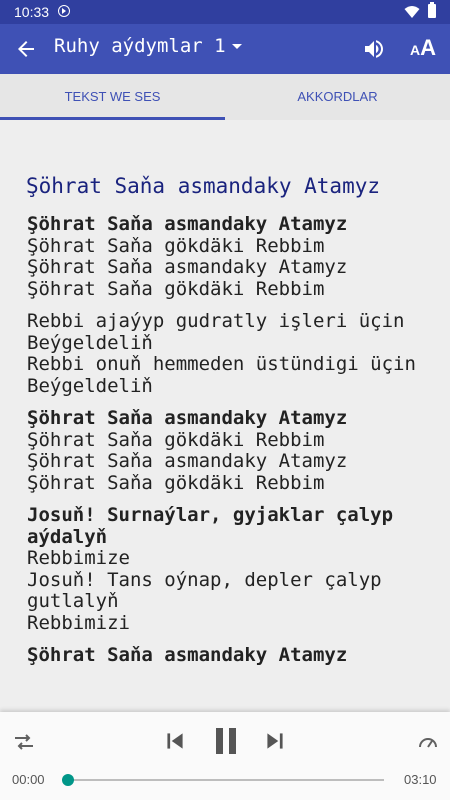 The height and width of the screenshot is (800, 450). What do you see at coordinates (226, 741) in the screenshot?
I see `pause-icon` at bounding box center [226, 741].